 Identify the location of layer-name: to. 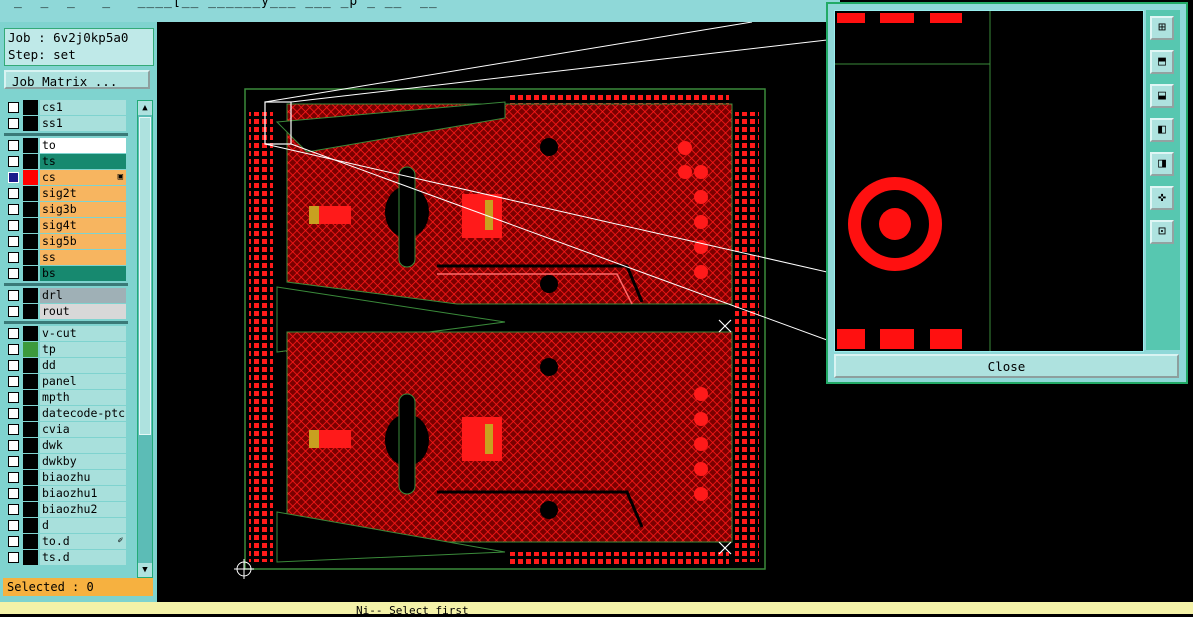
(83, 145).